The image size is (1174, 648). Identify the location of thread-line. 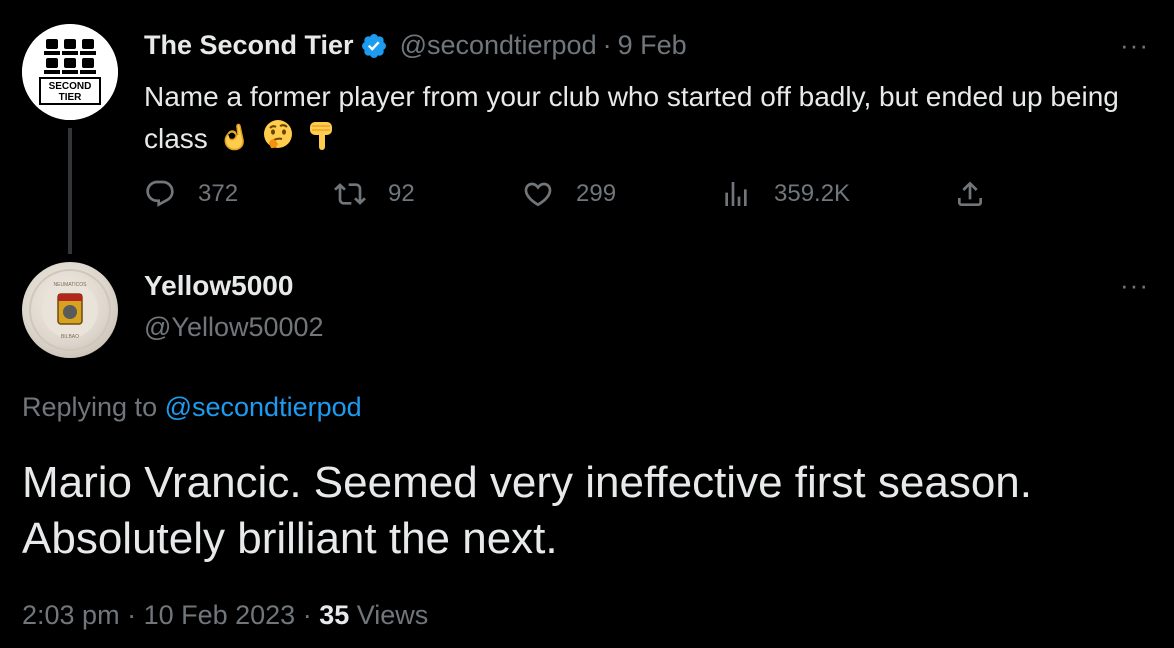
(70, 191).